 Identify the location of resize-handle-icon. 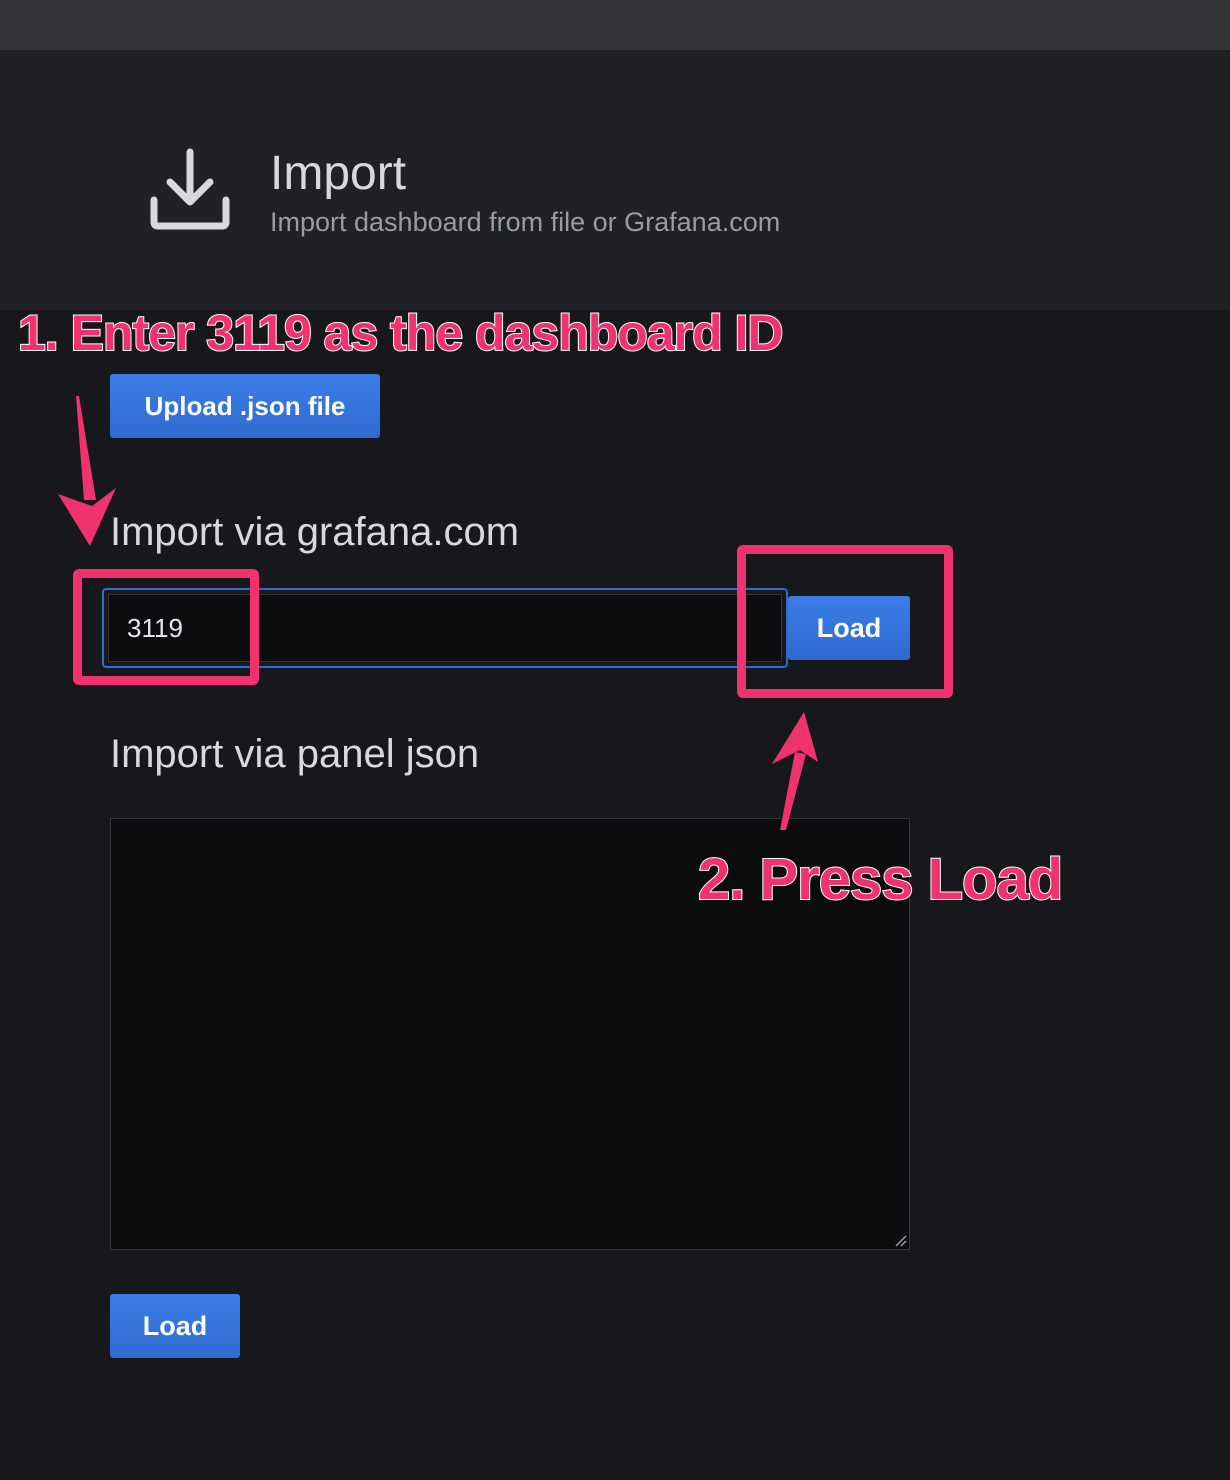
(900, 1240).